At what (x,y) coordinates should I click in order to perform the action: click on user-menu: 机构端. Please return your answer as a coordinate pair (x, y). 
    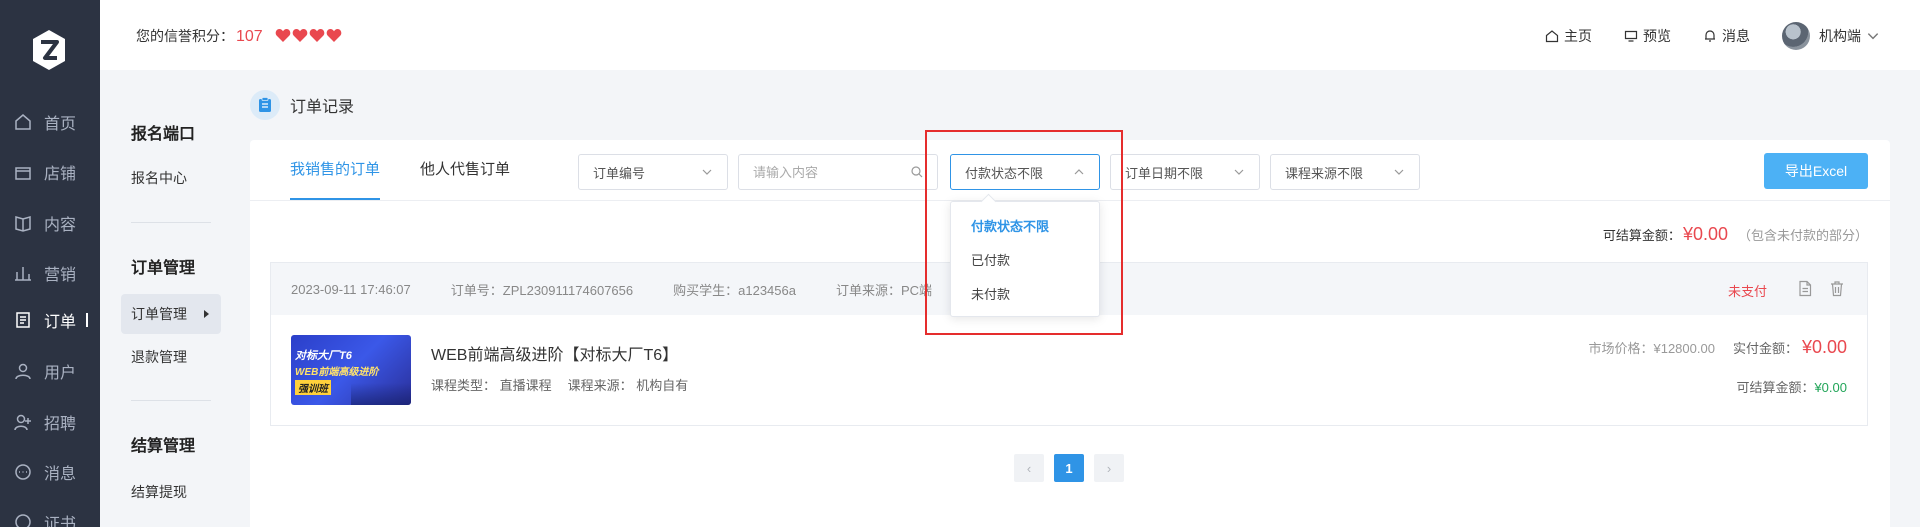
    Looking at the image, I should click on (1831, 36).